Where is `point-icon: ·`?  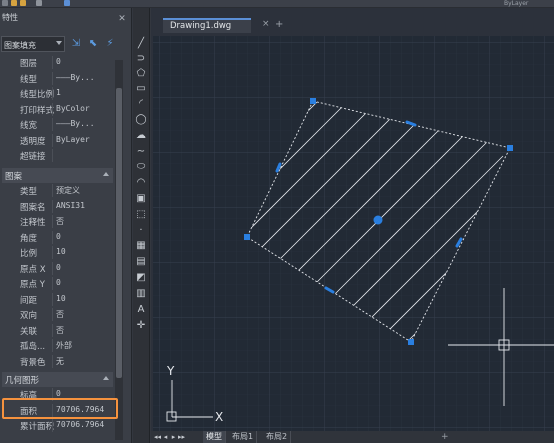
point-icon: · is located at coordinates (141, 231).